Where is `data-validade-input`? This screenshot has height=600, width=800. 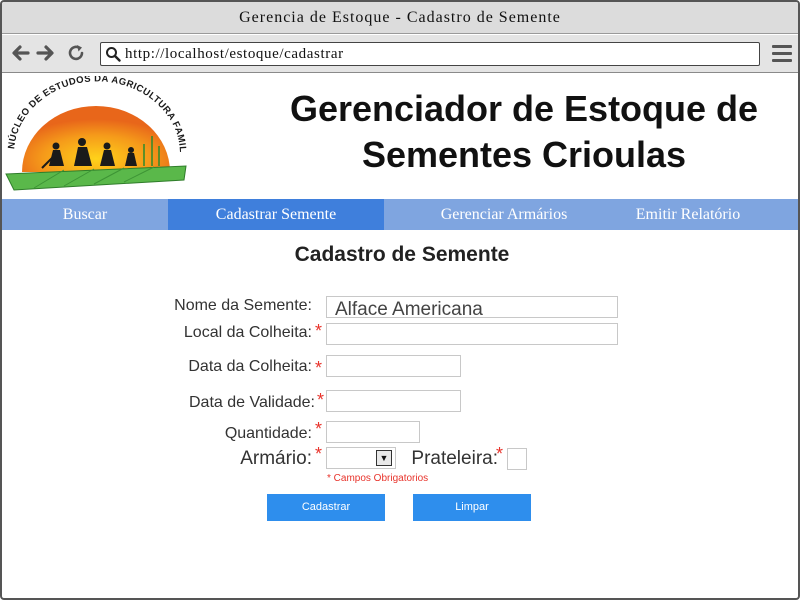
data-validade-input is located at coordinates (393, 401).